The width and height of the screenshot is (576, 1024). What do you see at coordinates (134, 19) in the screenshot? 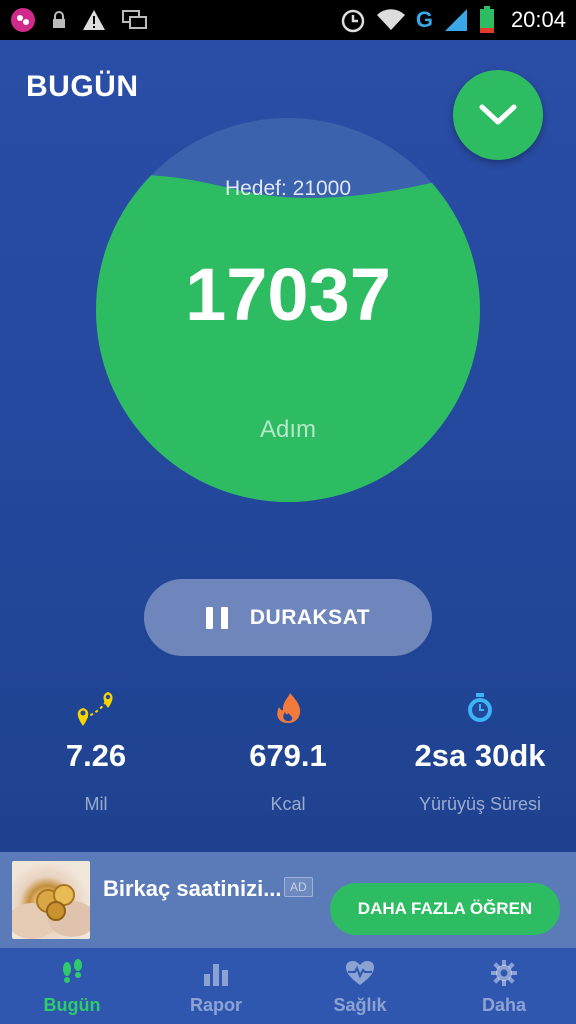
I see `screens-icon` at bounding box center [134, 19].